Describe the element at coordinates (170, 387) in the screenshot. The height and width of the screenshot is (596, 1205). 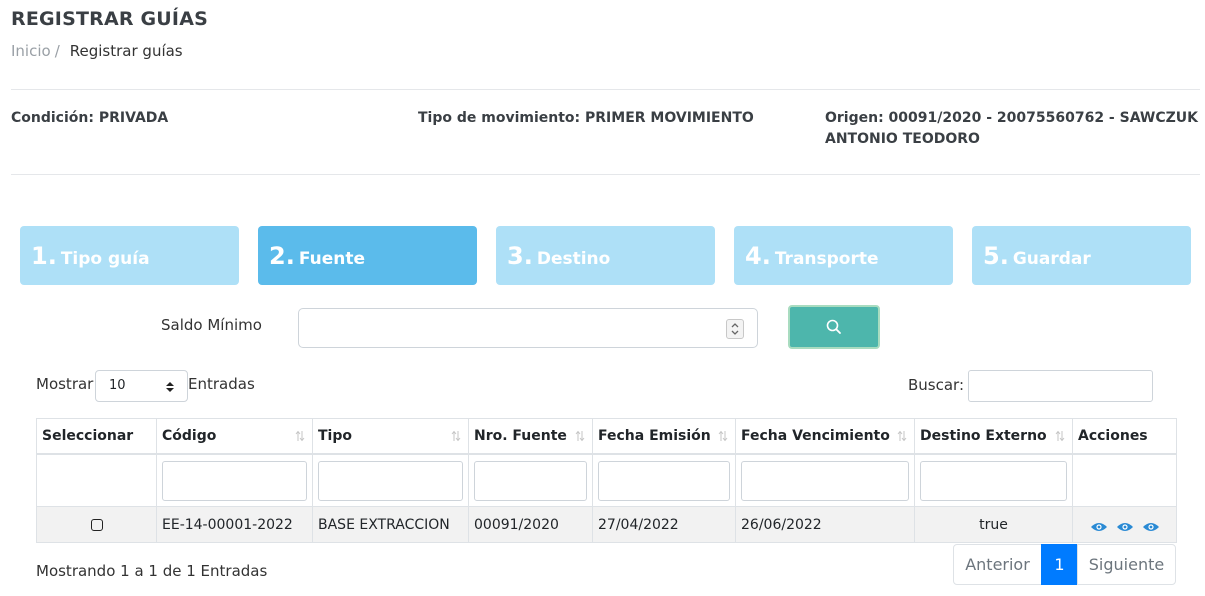
I see `select-caret-icon` at that location.